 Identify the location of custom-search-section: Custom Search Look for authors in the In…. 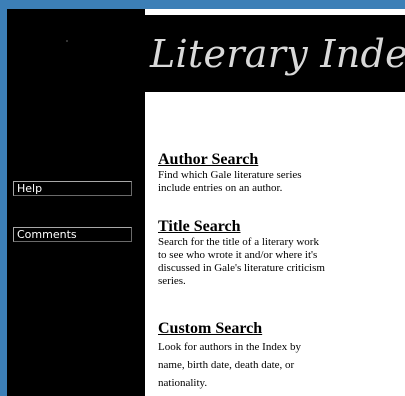
(278, 356).